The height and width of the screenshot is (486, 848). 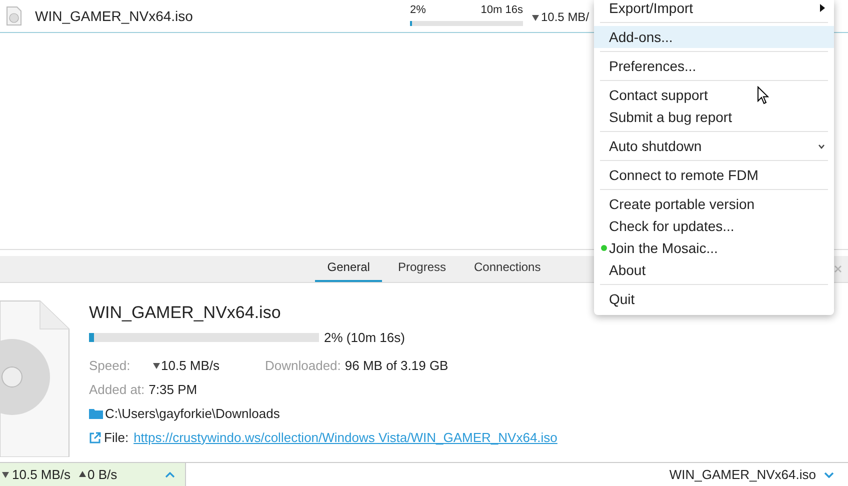 What do you see at coordinates (114, 16) in the screenshot?
I see `file-name: WIN_GAMER_NVx64.iso` at bounding box center [114, 16].